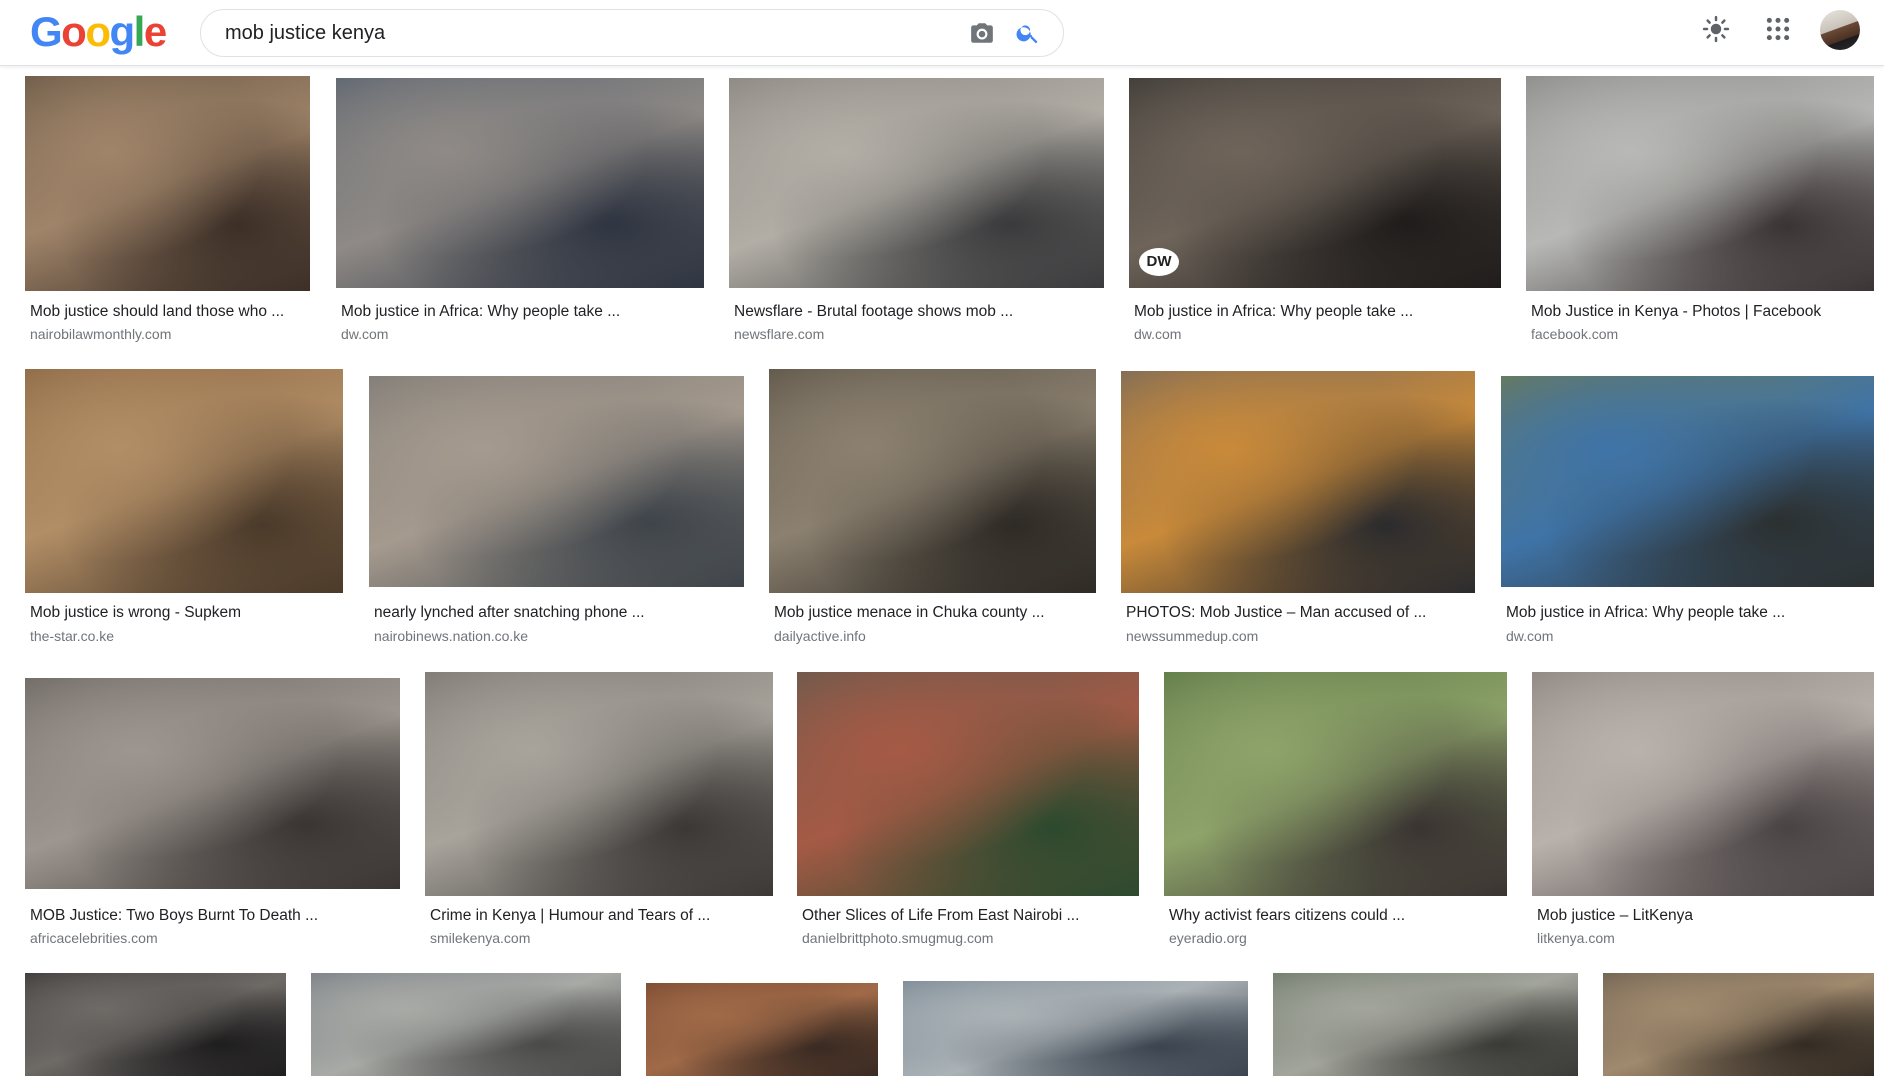 The height and width of the screenshot is (1076, 1884). I want to click on brightness-icon, so click(1716, 29).